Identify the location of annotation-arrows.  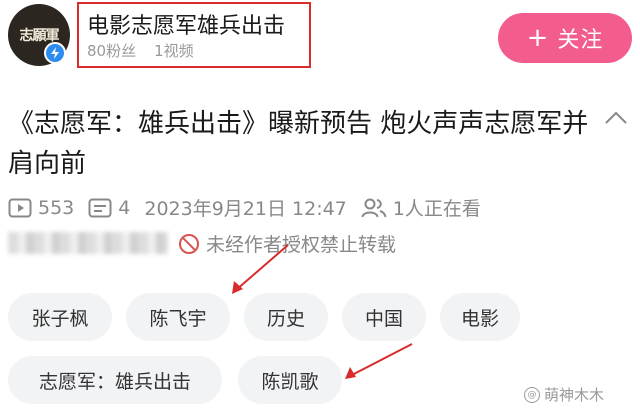
(322, 311).